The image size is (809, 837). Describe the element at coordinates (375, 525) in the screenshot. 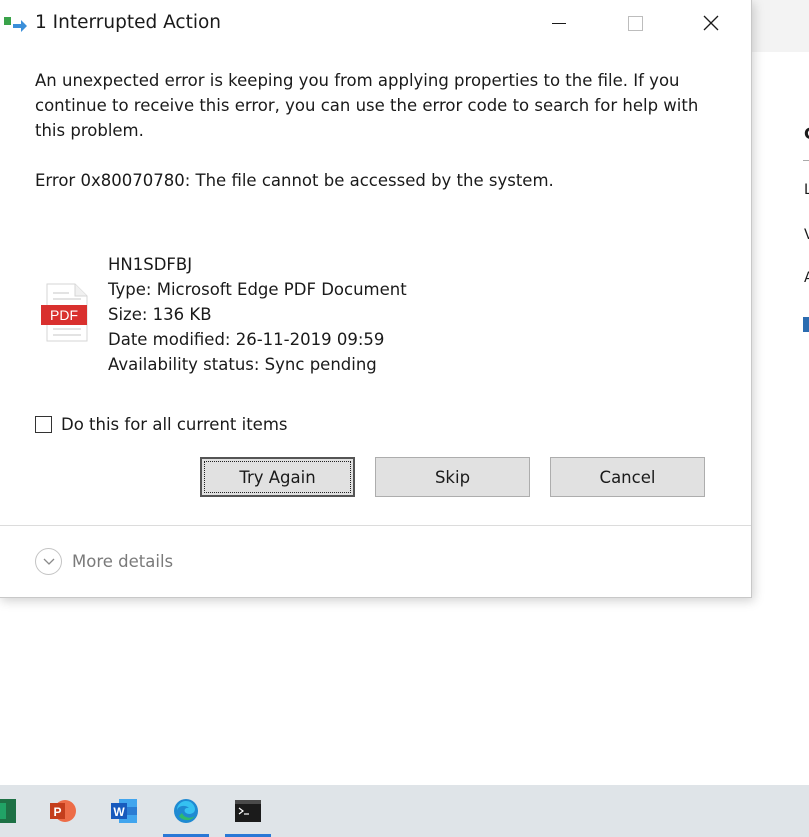

I see `divider` at that location.